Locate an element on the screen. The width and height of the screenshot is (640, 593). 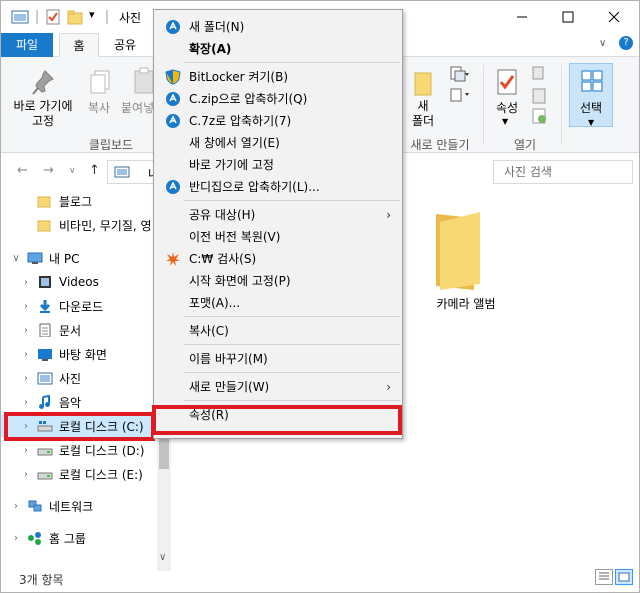
window-title: 사진 is located at coordinates (130, 18).